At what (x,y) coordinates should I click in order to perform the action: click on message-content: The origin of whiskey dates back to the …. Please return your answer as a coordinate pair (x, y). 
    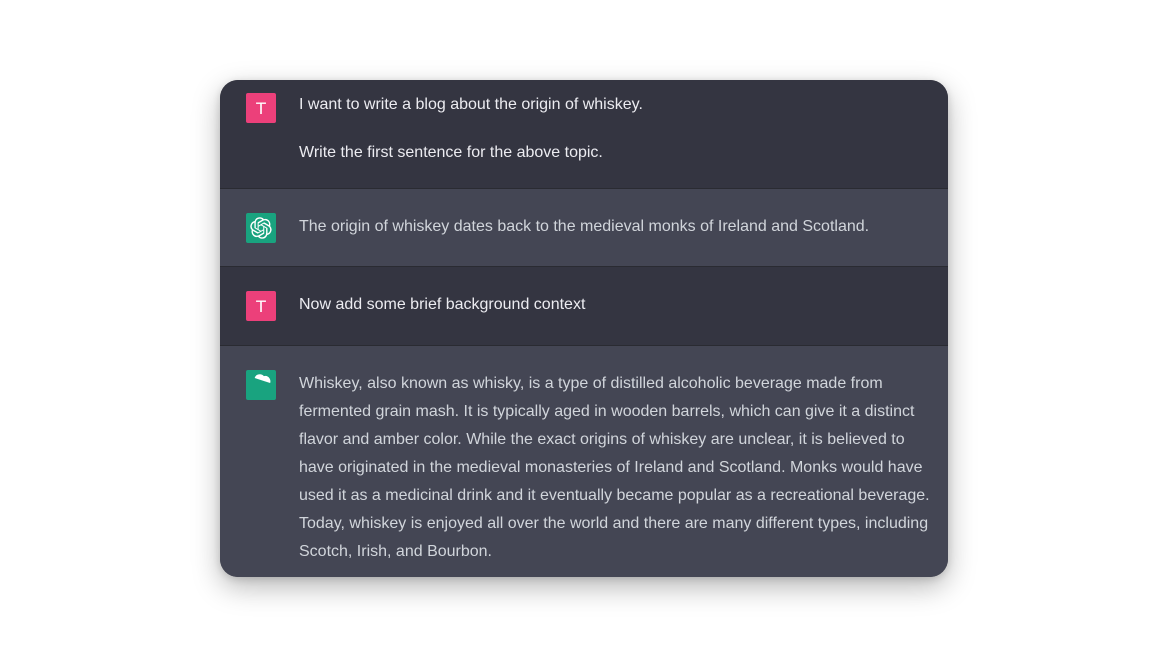
    Looking at the image, I should click on (618, 227).